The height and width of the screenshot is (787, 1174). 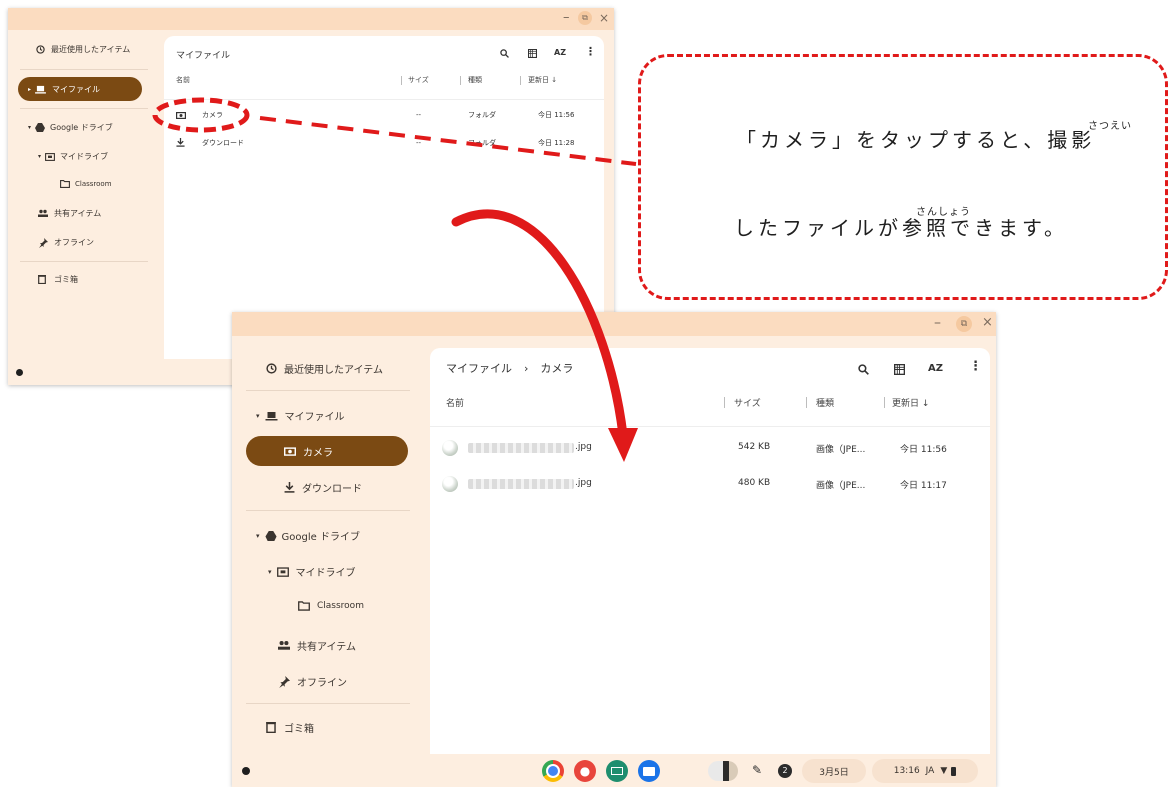 I want to click on sidebar-item-label: ゴミ箱, so click(x=66, y=279).